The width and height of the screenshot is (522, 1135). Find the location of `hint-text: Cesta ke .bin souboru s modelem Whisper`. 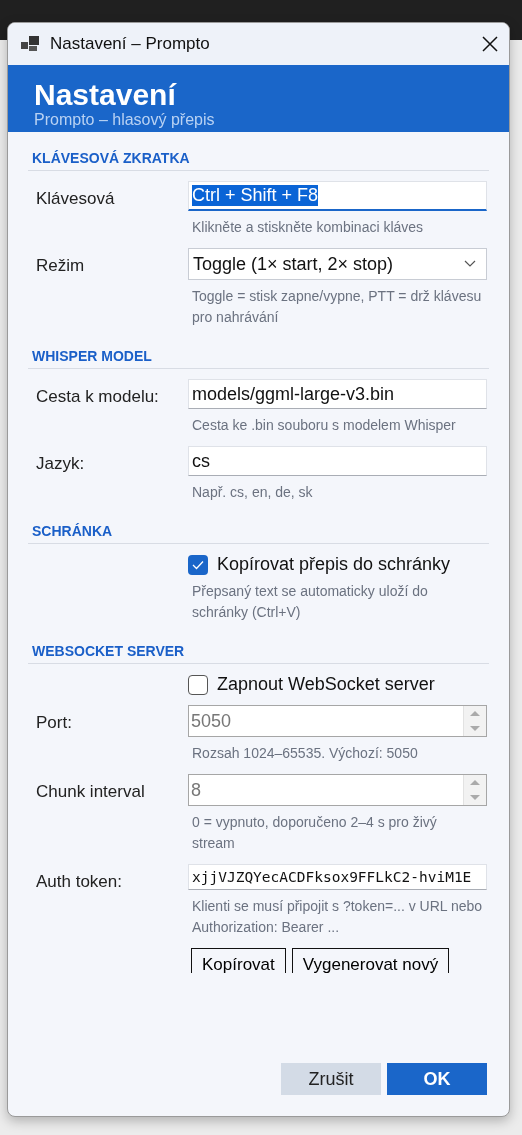

hint-text: Cesta ke .bin souboru s modelem Whisper is located at coordinates (324, 425).